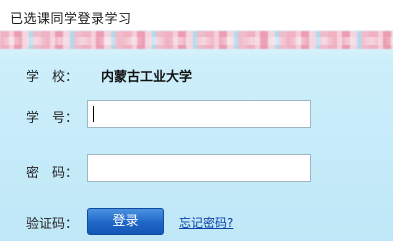 This screenshot has height=241, width=393. I want to click on text-cursor, so click(93, 114).